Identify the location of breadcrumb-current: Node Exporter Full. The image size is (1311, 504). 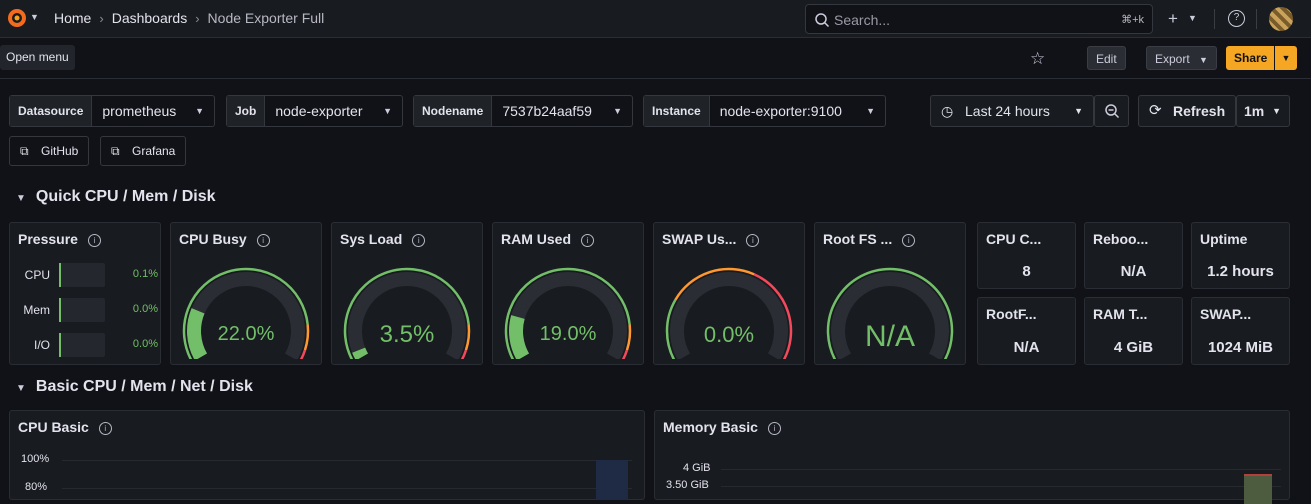
(266, 18).